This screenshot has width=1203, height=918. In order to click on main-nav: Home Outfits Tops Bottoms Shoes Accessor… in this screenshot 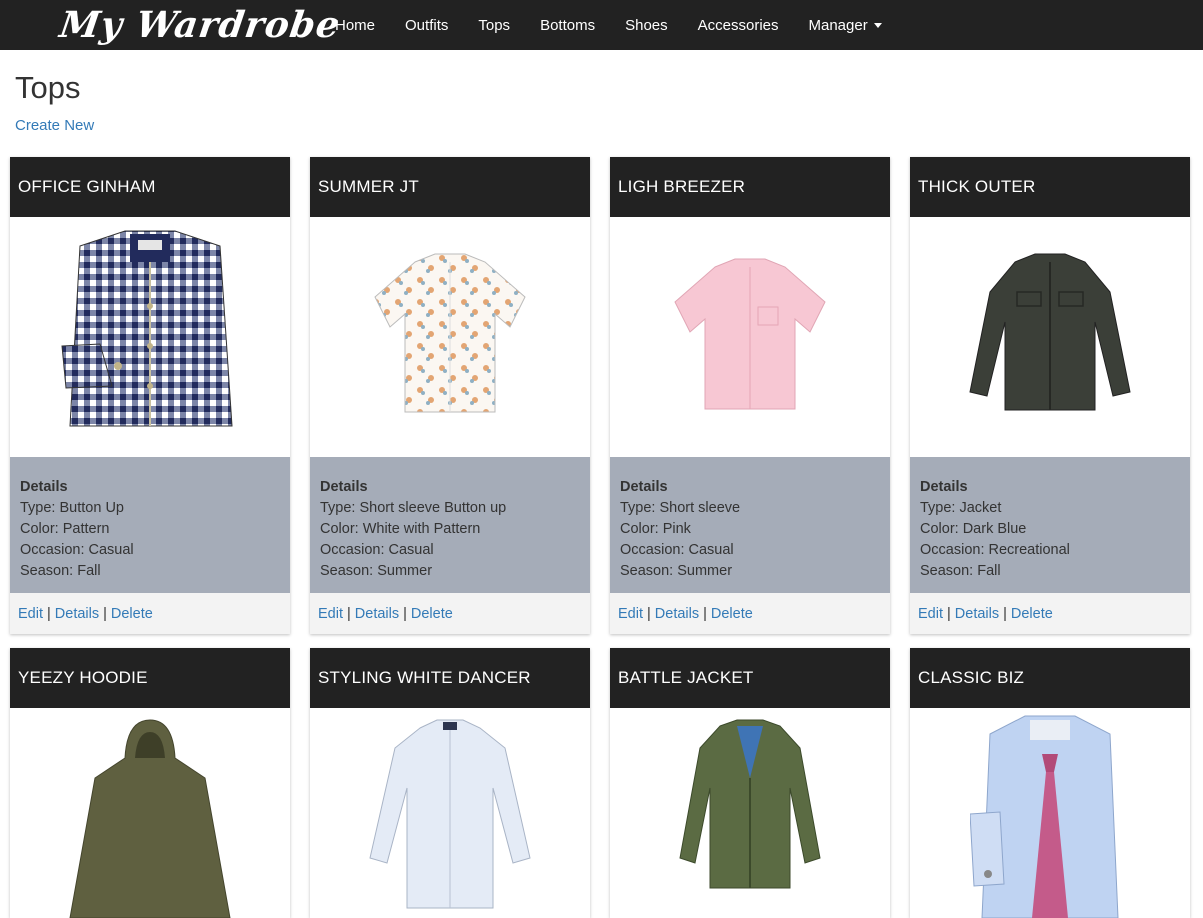, I will do `click(608, 25)`.